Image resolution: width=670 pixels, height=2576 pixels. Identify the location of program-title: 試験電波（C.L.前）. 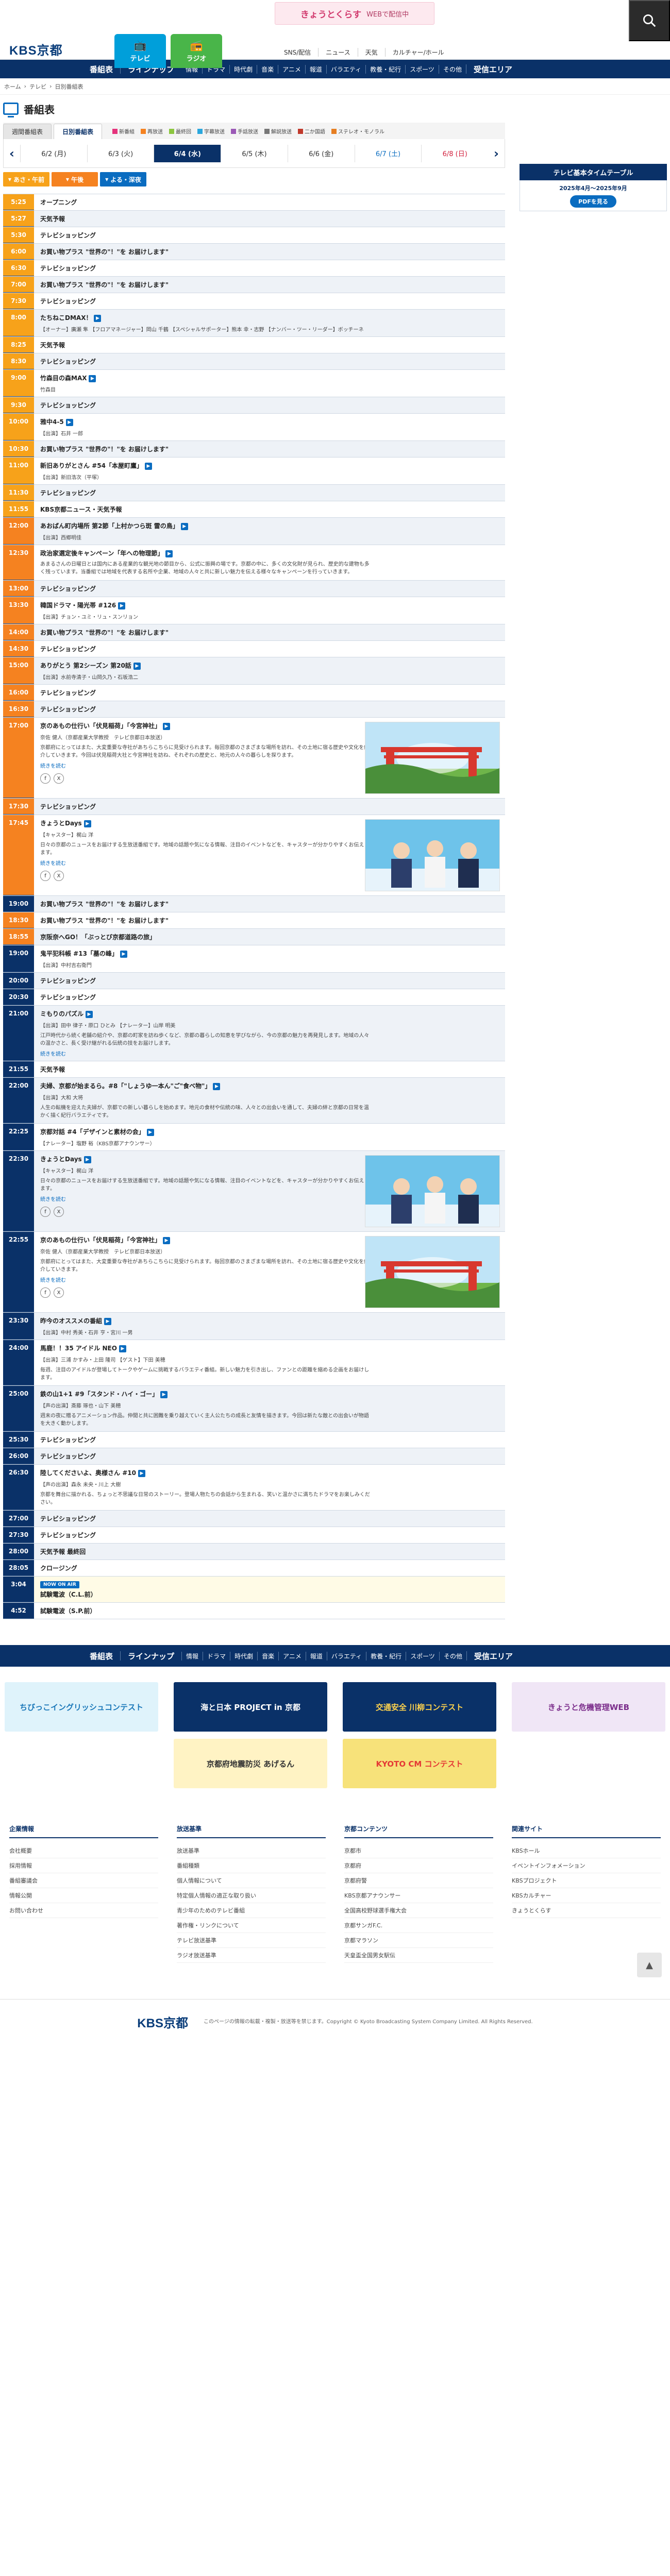
(269, 1594).